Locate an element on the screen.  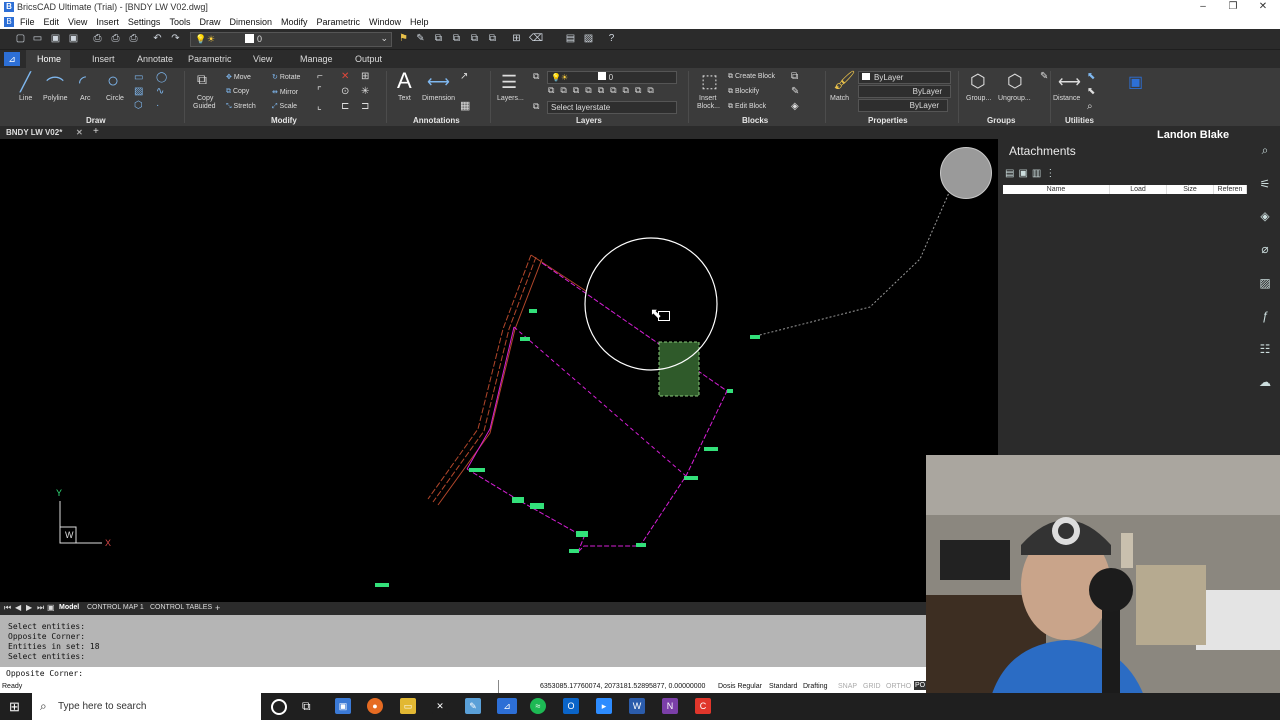
menu-parametric: Parametric is located at coordinates (339, 22).